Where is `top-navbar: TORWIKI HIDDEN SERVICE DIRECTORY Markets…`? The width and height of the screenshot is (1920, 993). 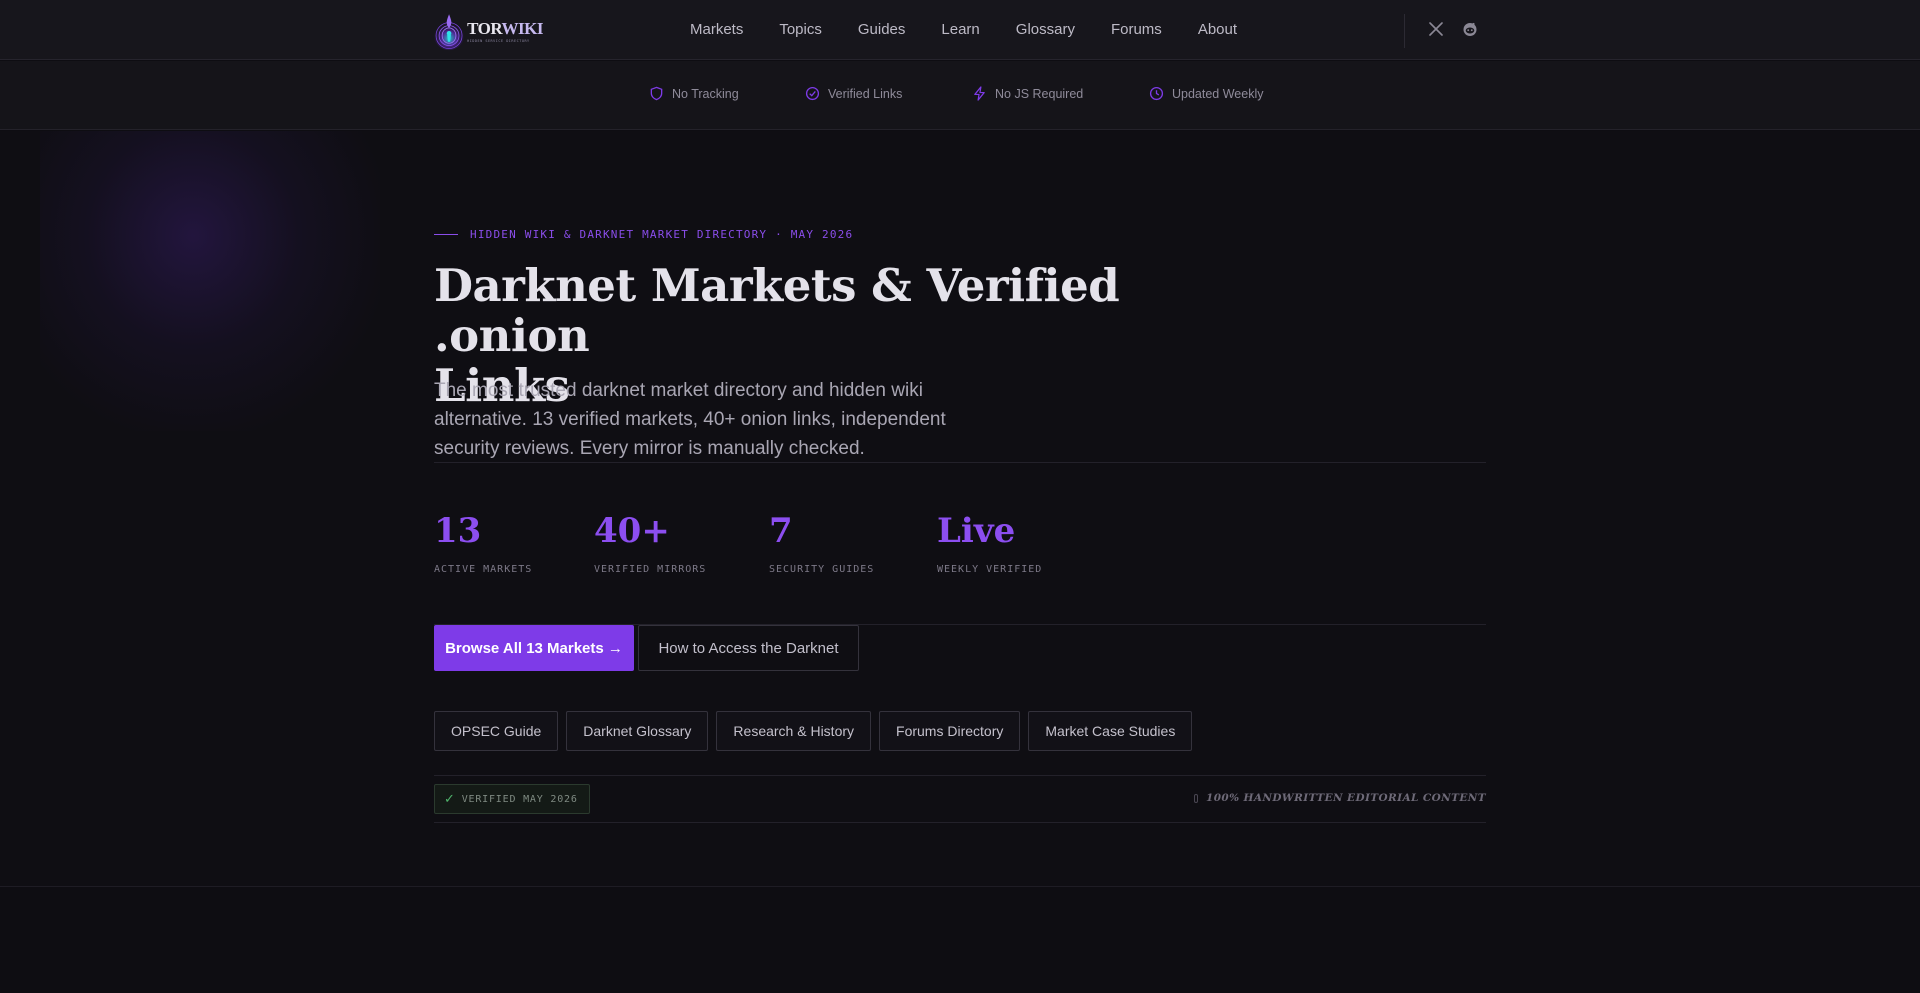
top-navbar: TORWIKI HIDDEN SERVICE DIRECTORY Markets… is located at coordinates (960, 30).